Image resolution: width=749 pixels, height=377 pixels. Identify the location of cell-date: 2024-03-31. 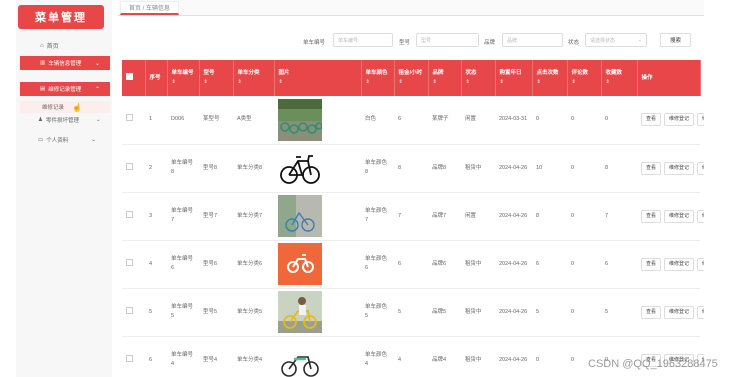
(513, 120).